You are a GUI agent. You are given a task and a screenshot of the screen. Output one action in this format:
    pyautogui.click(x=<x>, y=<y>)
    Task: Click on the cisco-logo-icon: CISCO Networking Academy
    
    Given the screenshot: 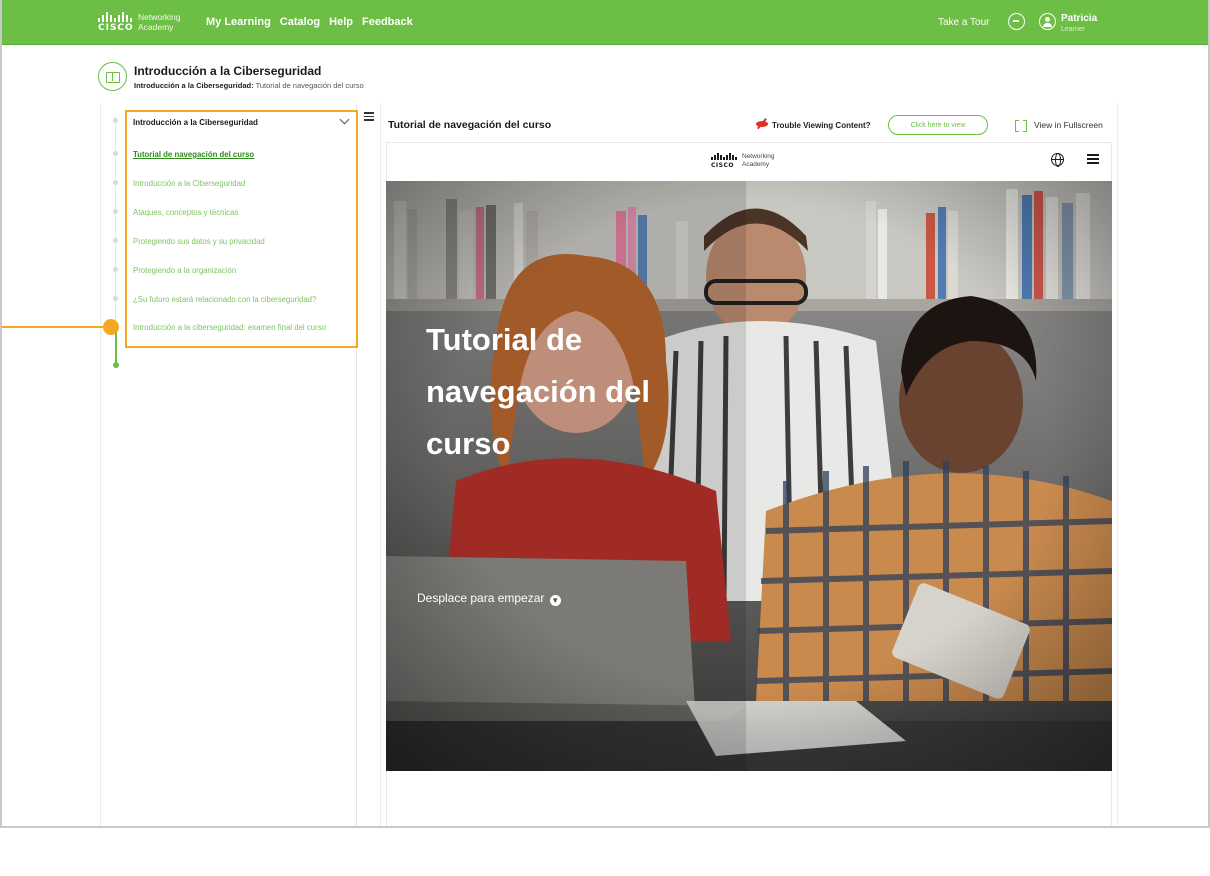 What is the action you would take?
    pyautogui.click(x=144, y=23)
    